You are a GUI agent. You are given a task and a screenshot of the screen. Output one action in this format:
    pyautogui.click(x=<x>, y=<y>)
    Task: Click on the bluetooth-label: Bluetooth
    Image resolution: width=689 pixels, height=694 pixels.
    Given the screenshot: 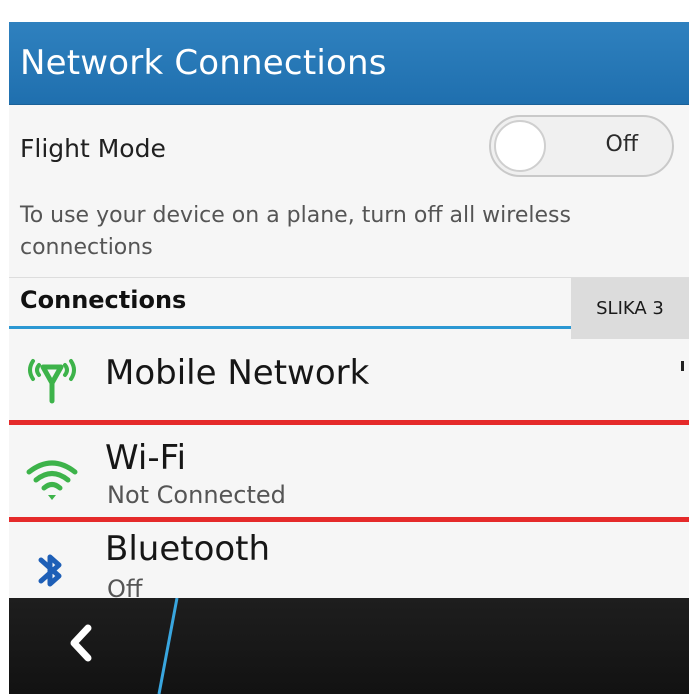 What is the action you would take?
    pyautogui.click(x=188, y=549)
    